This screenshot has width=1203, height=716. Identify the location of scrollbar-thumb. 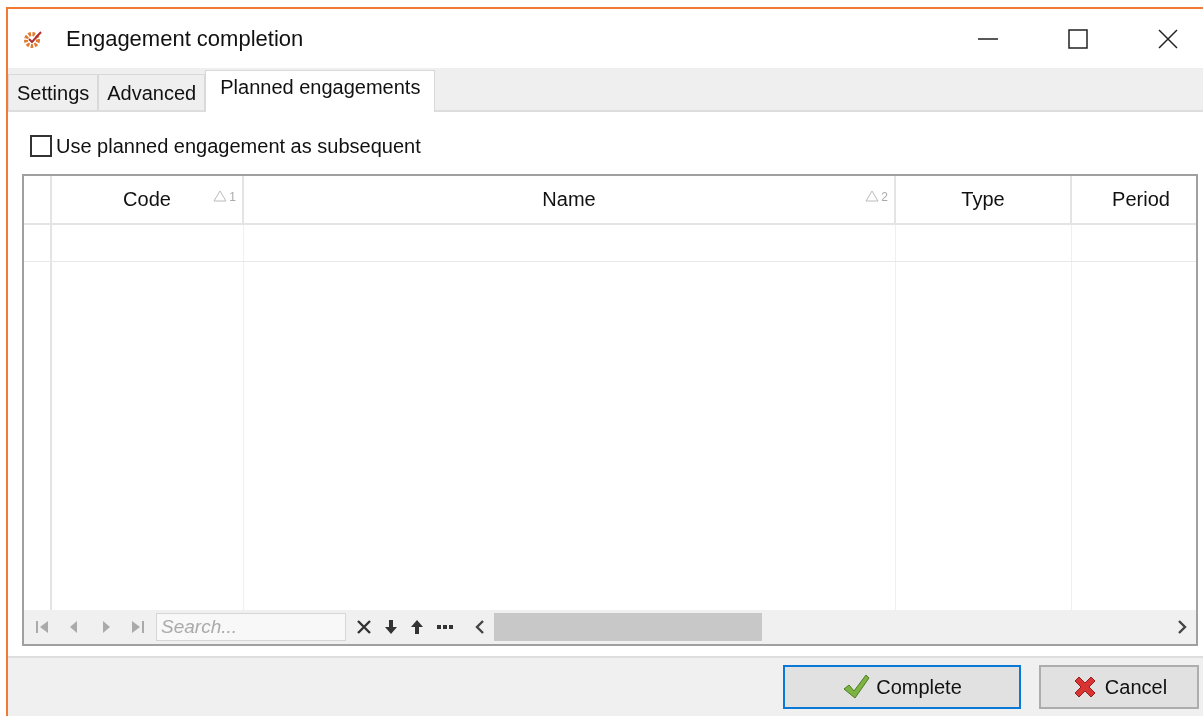
(628, 627).